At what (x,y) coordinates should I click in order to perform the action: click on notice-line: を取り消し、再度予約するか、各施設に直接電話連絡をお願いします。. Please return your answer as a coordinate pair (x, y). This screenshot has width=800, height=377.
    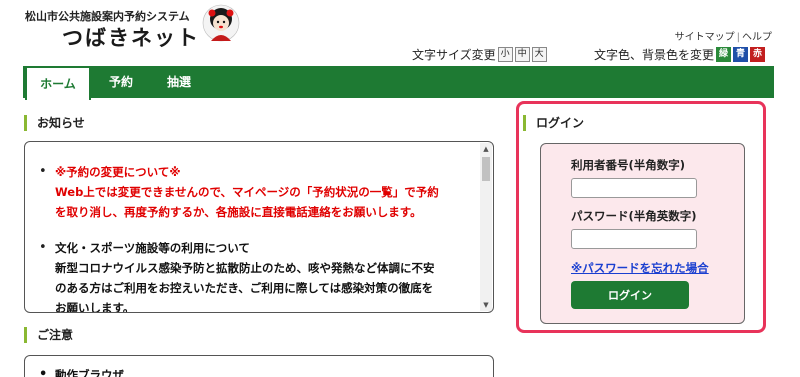
    Looking at the image, I should click on (238, 212).